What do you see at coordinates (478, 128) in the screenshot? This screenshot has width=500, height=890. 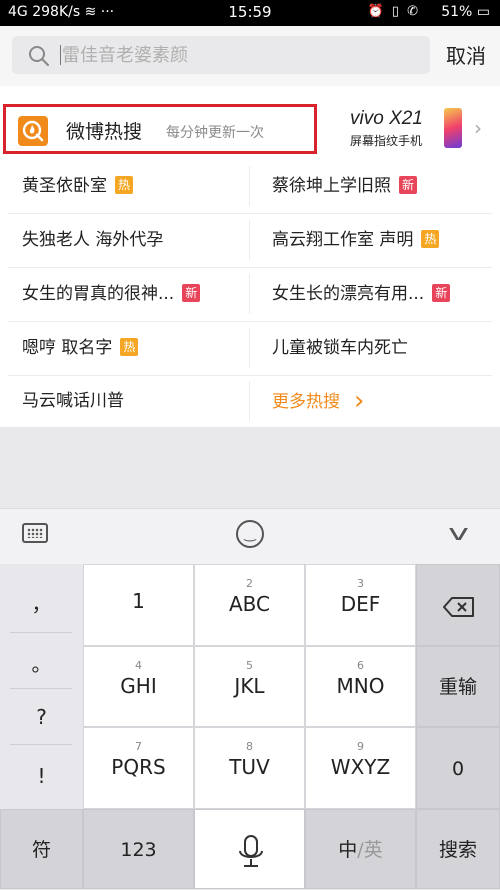 I see `chevron-right-icon: ›` at bounding box center [478, 128].